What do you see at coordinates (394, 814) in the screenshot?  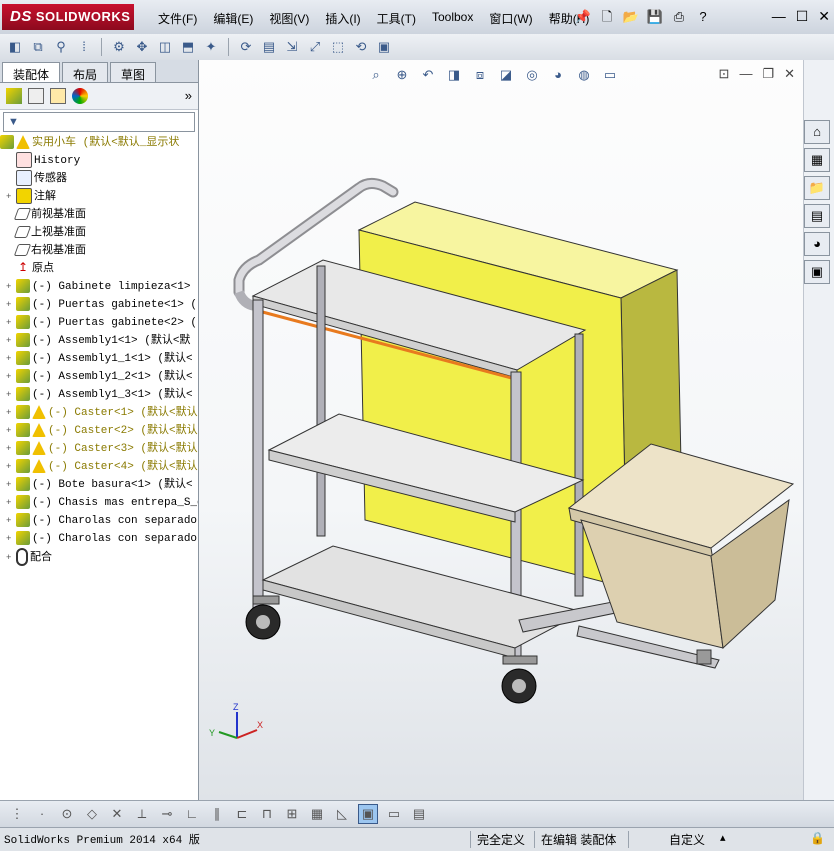 I see `wireframe-view-icon: ▭` at bounding box center [394, 814].